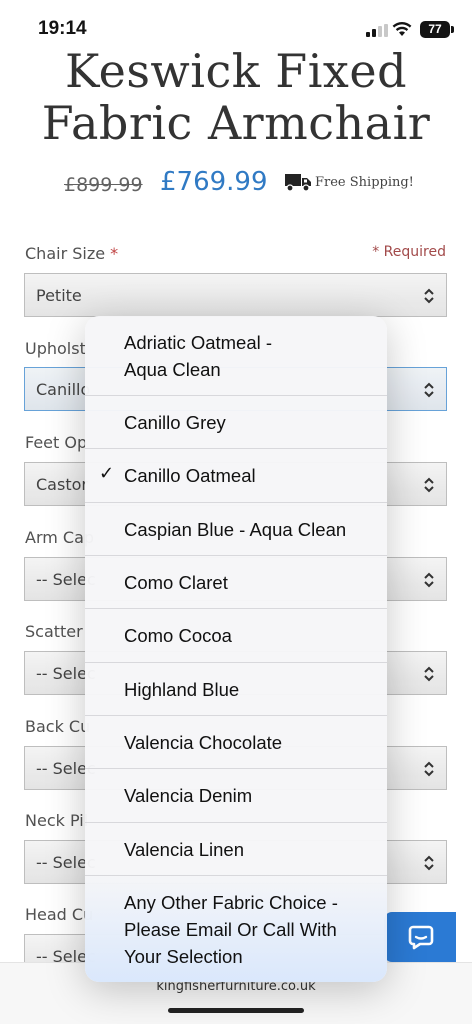 This screenshot has width=472, height=1024. What do you see at coordinates (182, 689) in the screenshot?
I see `option-label: Highland Blue` at bounding box center [182, 689].